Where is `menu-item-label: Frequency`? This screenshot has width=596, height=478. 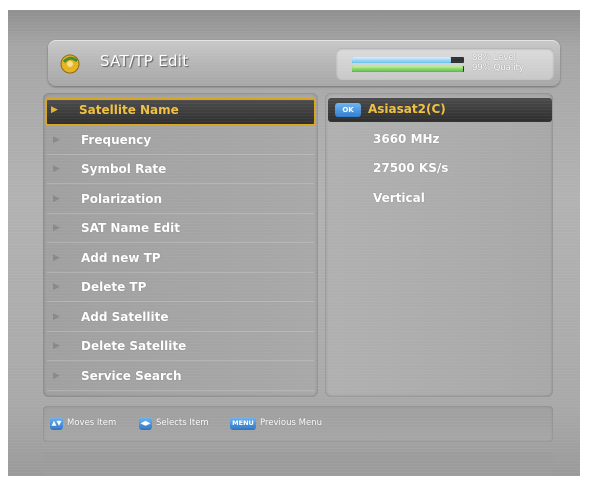
menu-item-label: Frequency is located at coordinates (116, 140).